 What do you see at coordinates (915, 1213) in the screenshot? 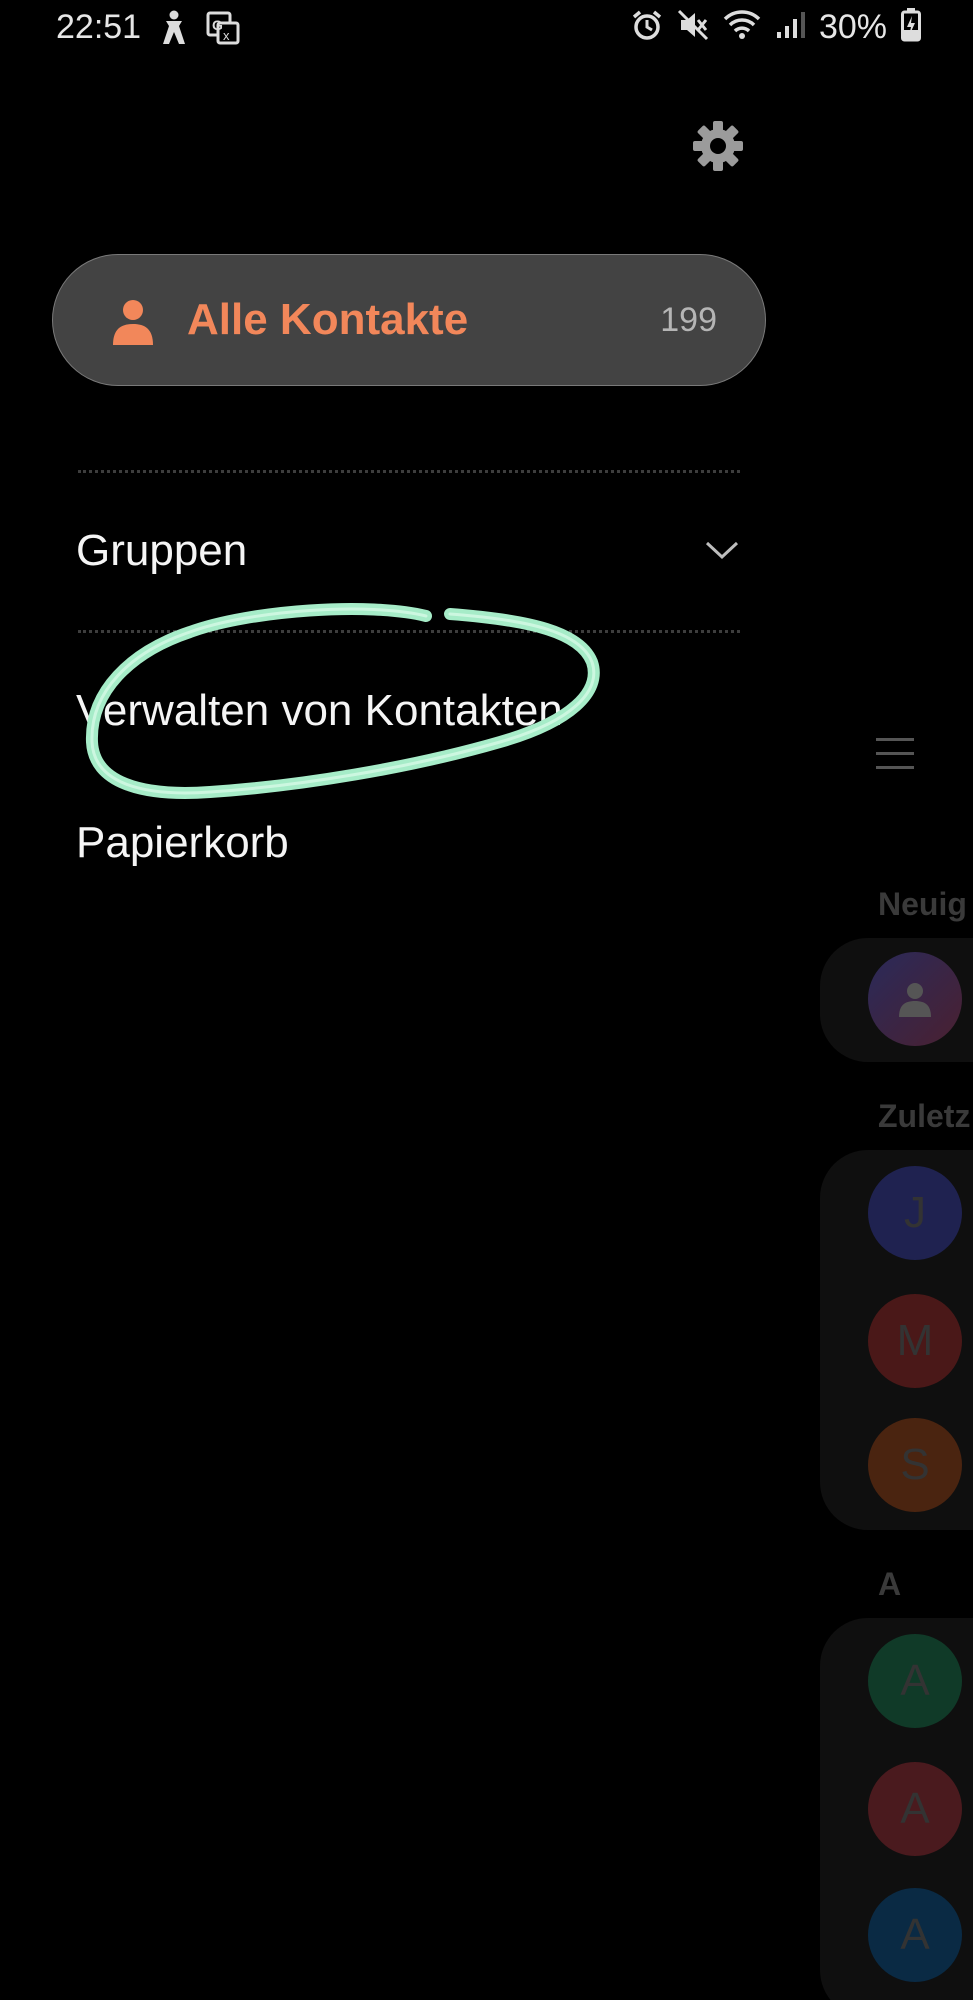
I see `avatar: J` at bounding box center [915, 1213].